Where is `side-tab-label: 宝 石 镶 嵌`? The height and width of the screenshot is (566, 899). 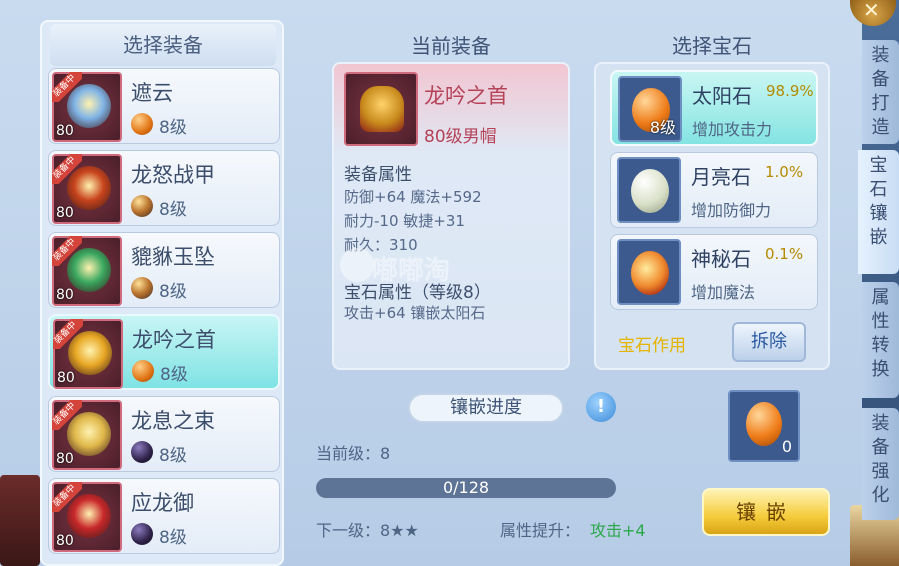 side-tab-label: 宝 石 镶 嵌 is located at coordinates (878, 201).